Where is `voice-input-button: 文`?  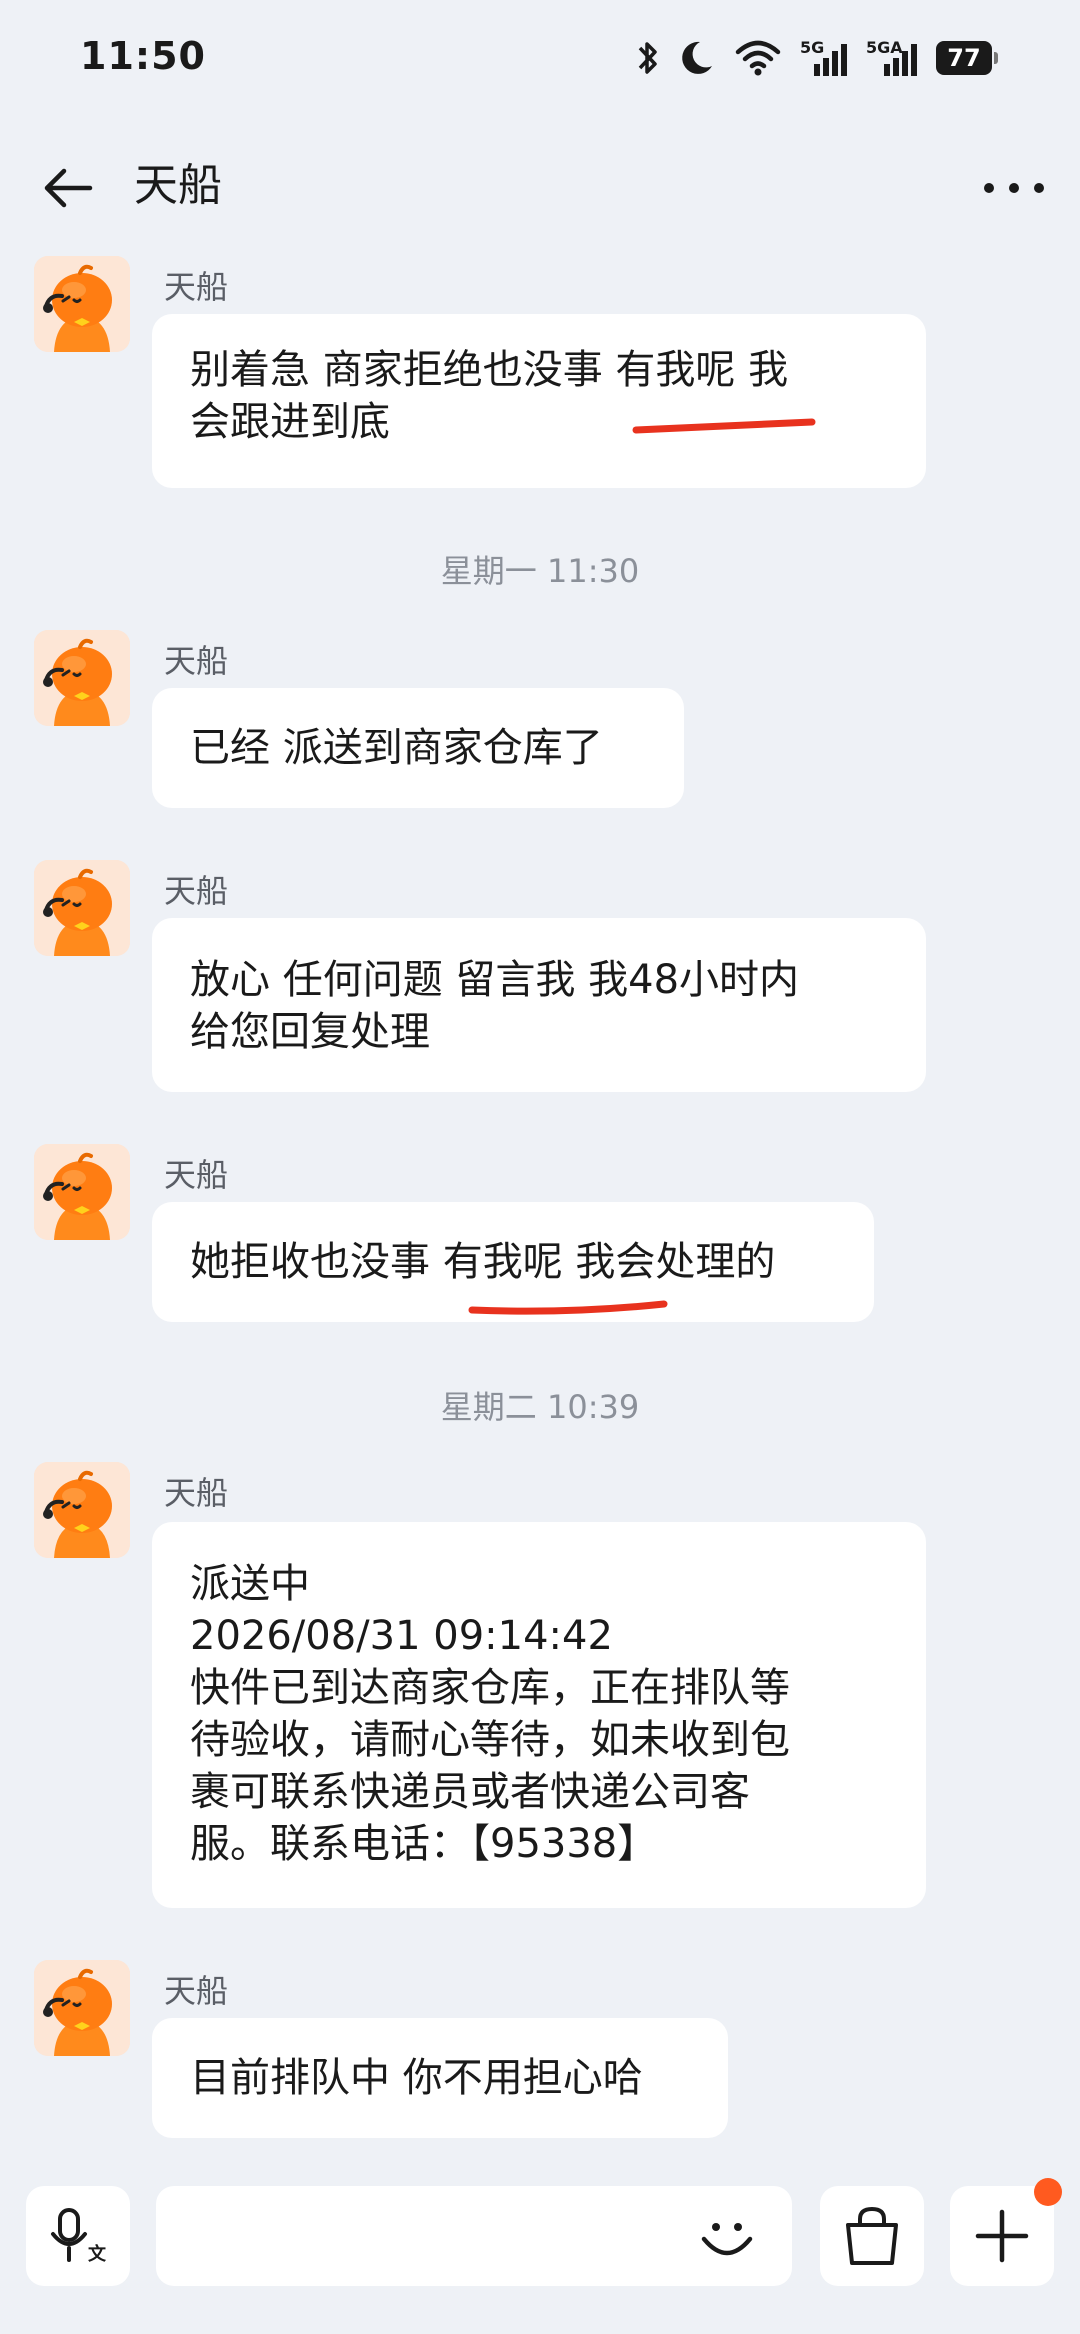 voice-input-button: 文 is located at coordinates (78, 2236).